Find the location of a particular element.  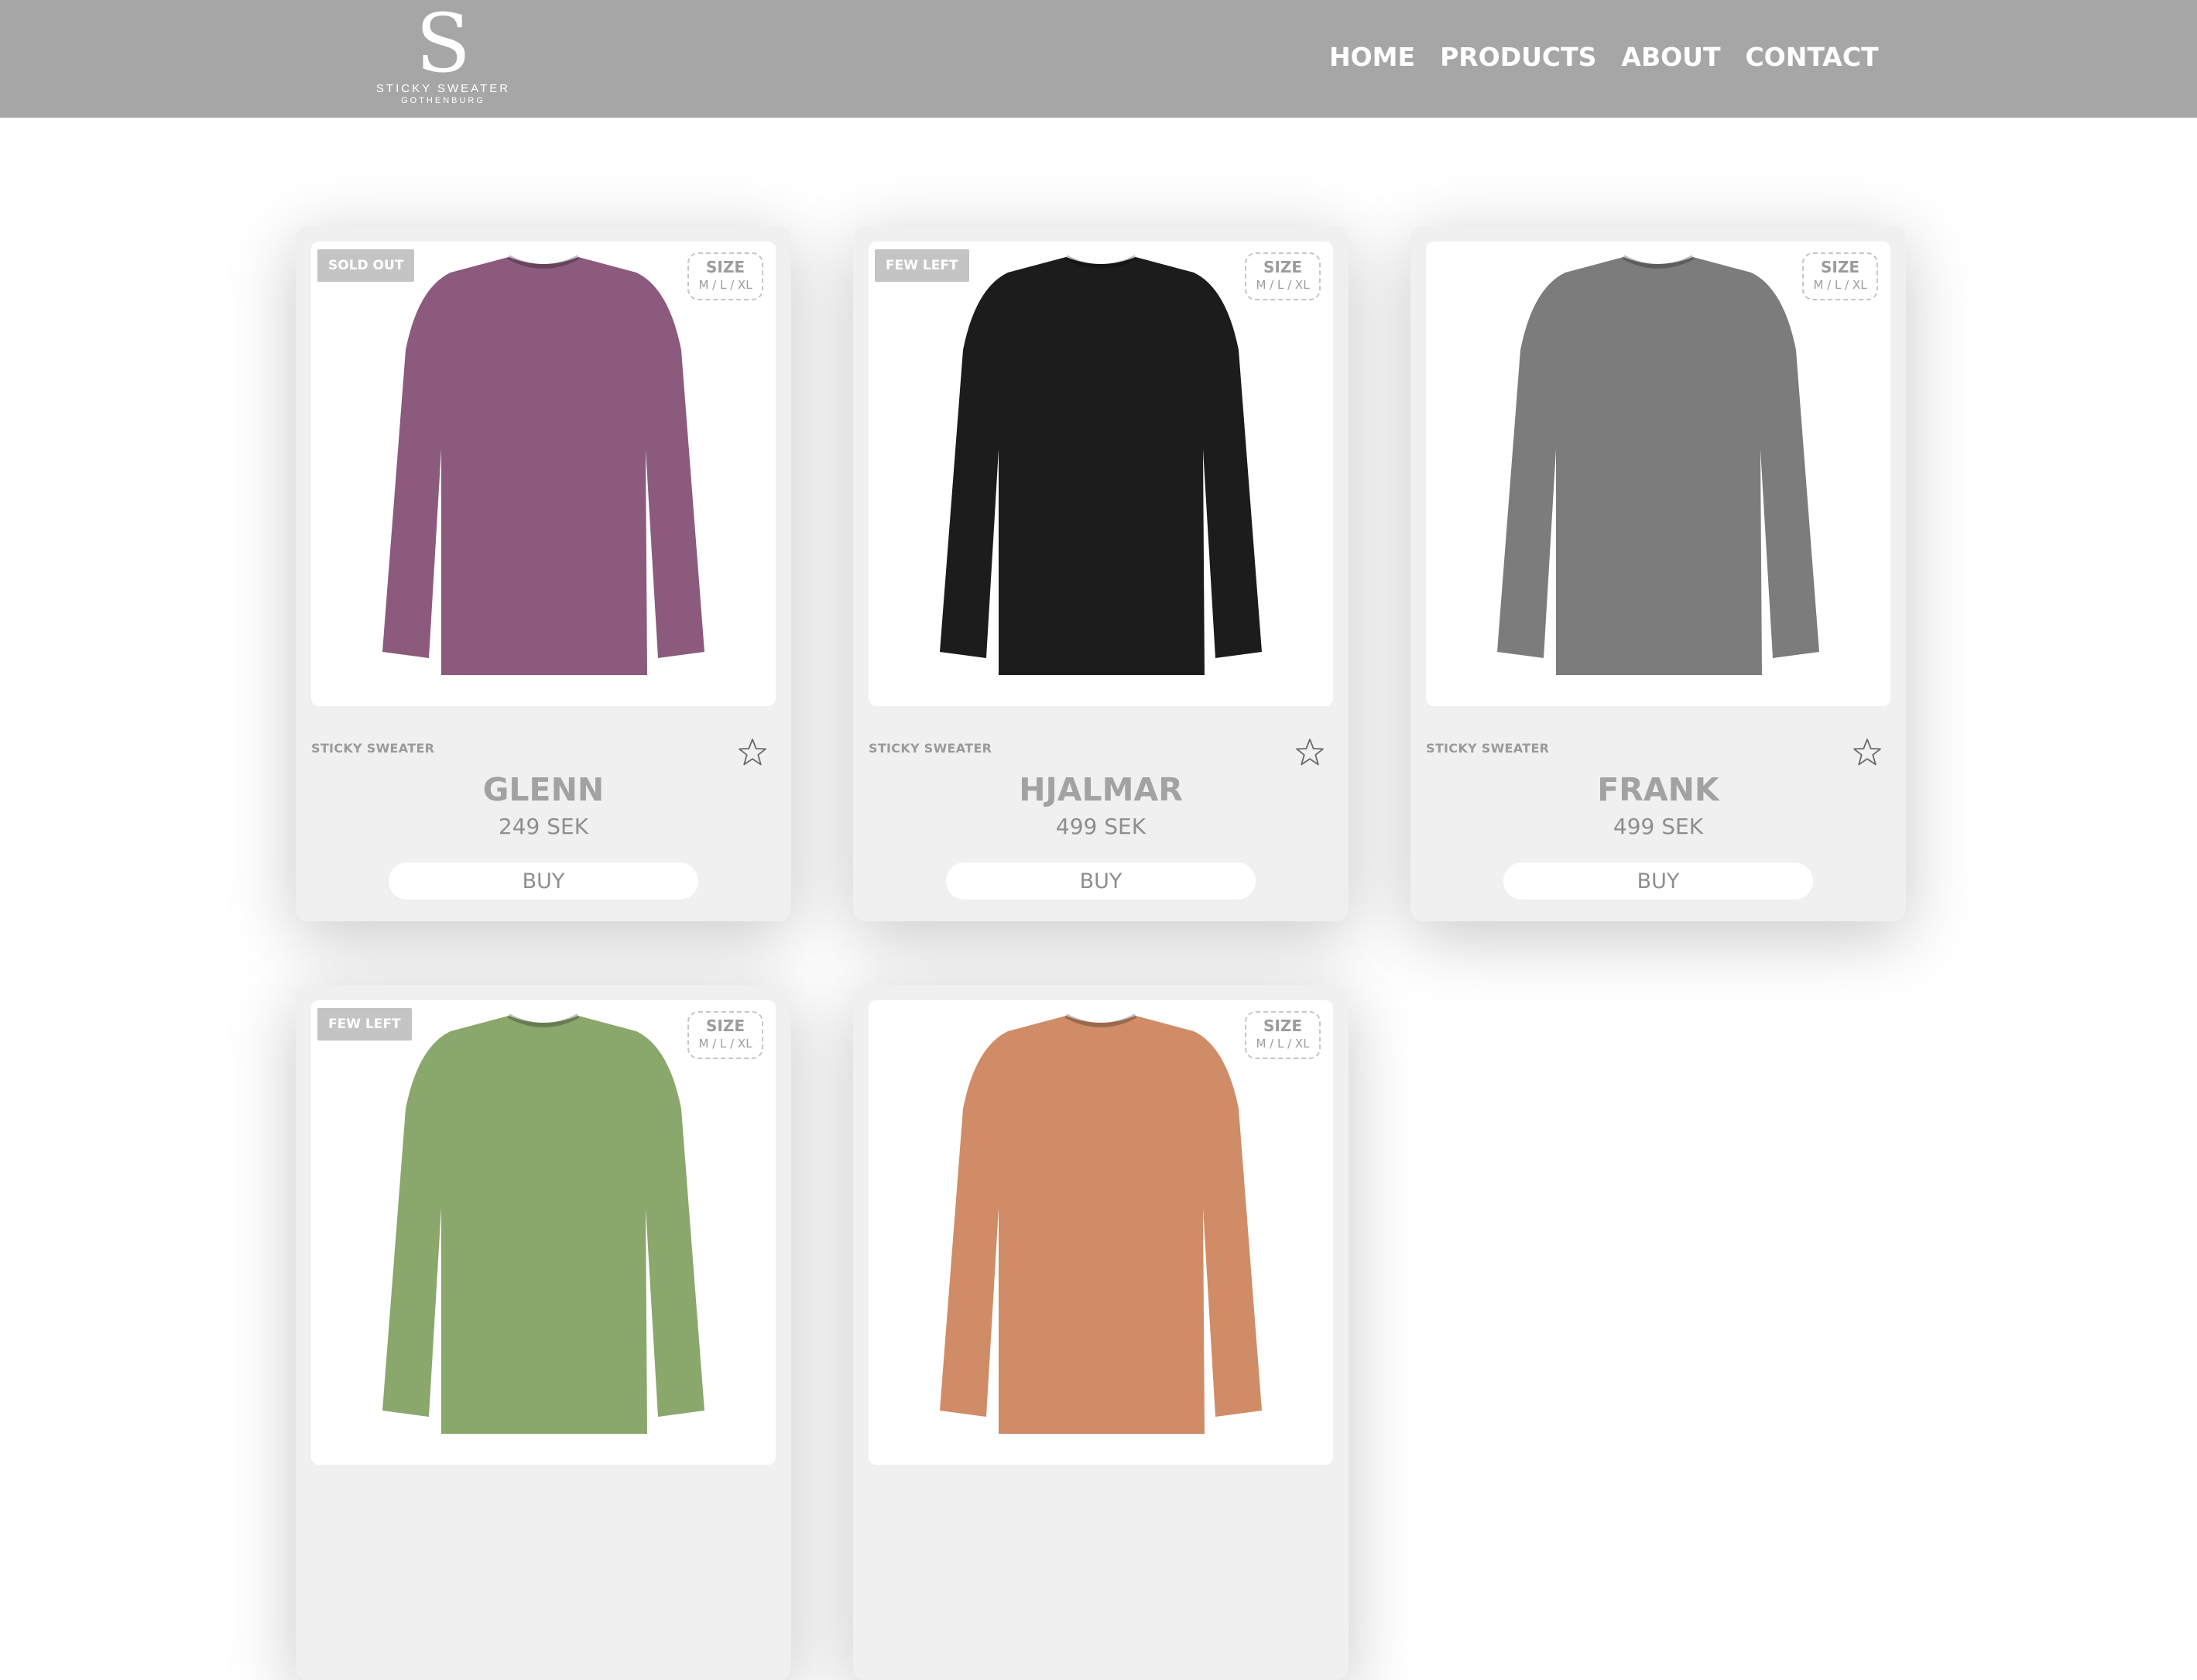

product-card-orange: SIZE M / L / XL is located at coordinates (1101, 1332).